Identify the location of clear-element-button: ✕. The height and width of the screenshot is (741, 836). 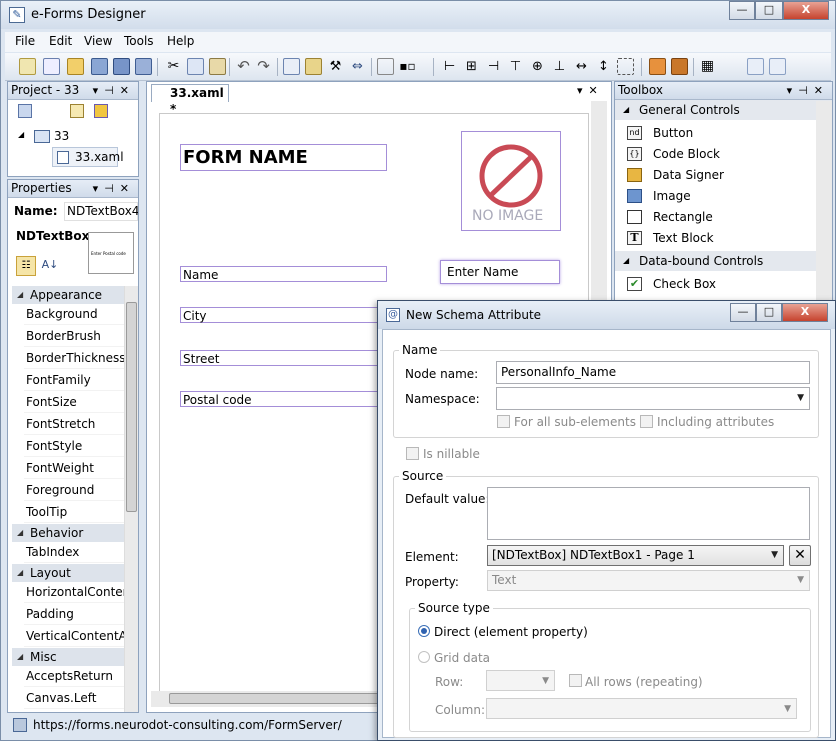
(800, 555).